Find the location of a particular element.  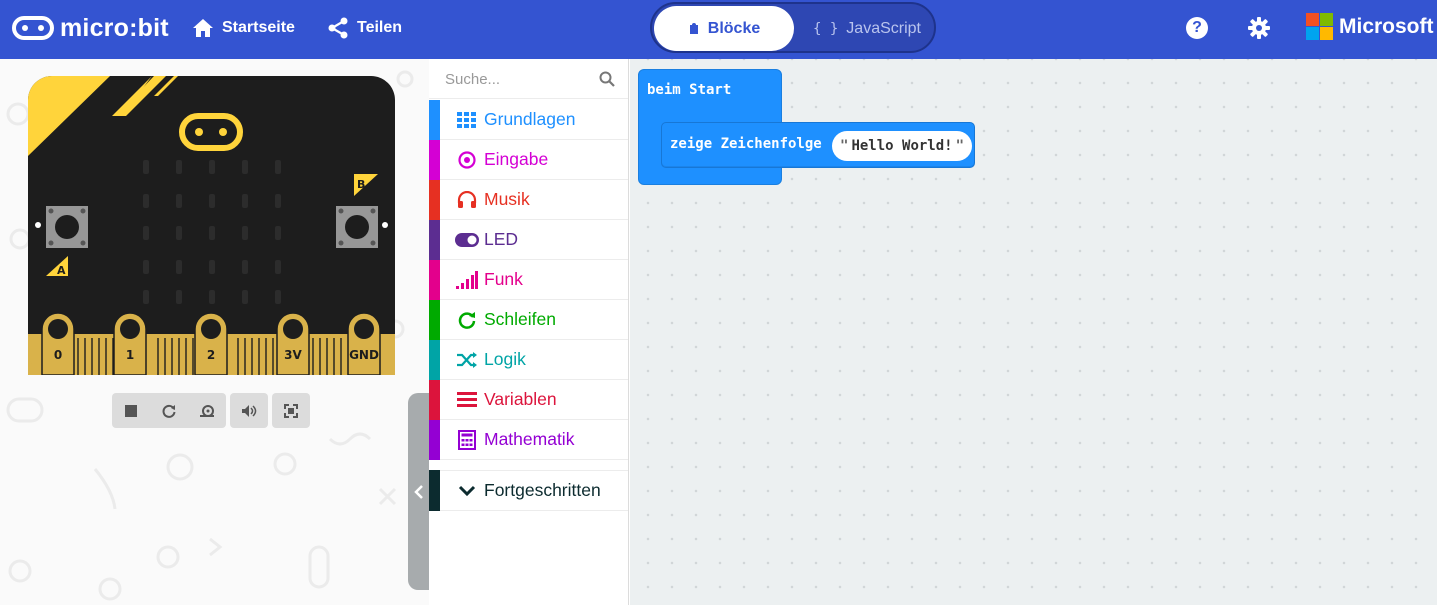

microsoft-grid-icon is located at coordinates (1319, 26).